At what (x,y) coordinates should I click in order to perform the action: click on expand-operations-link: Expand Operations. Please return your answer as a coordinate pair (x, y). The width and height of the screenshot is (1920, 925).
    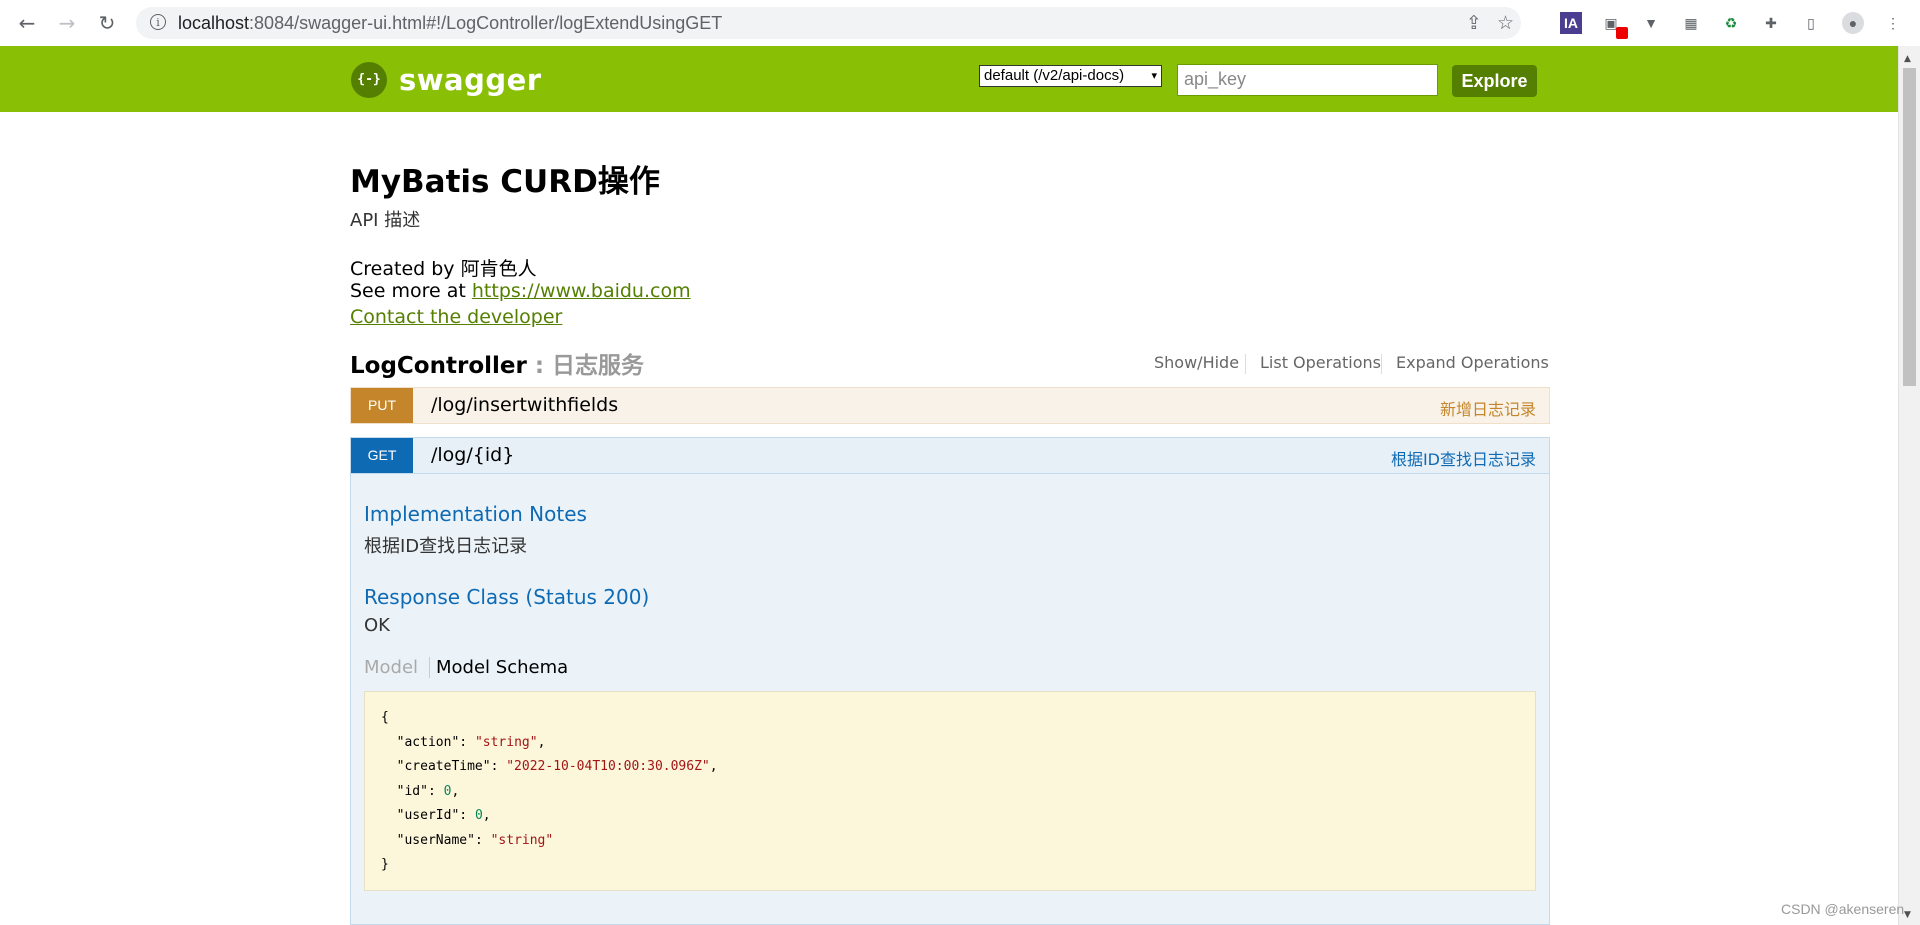
    Looking at the image, I should click on (1472, 362).